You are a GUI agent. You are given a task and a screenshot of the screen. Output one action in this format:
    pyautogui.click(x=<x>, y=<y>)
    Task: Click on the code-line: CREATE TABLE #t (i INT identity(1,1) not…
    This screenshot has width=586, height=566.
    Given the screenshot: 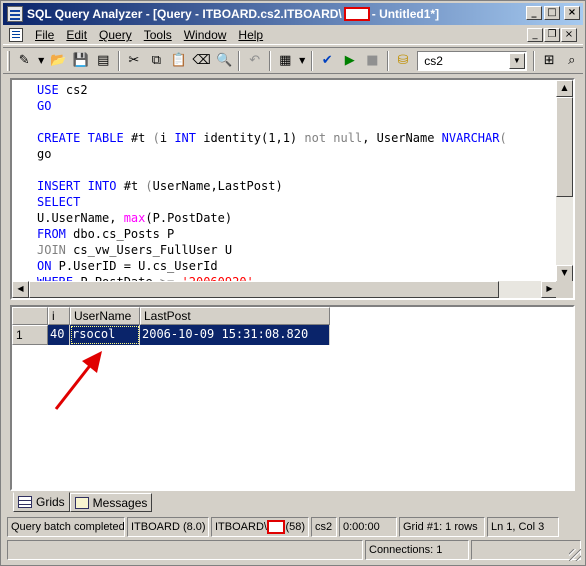 What is the action you would take?
    pyautogui.click(x=297, y=138)
    